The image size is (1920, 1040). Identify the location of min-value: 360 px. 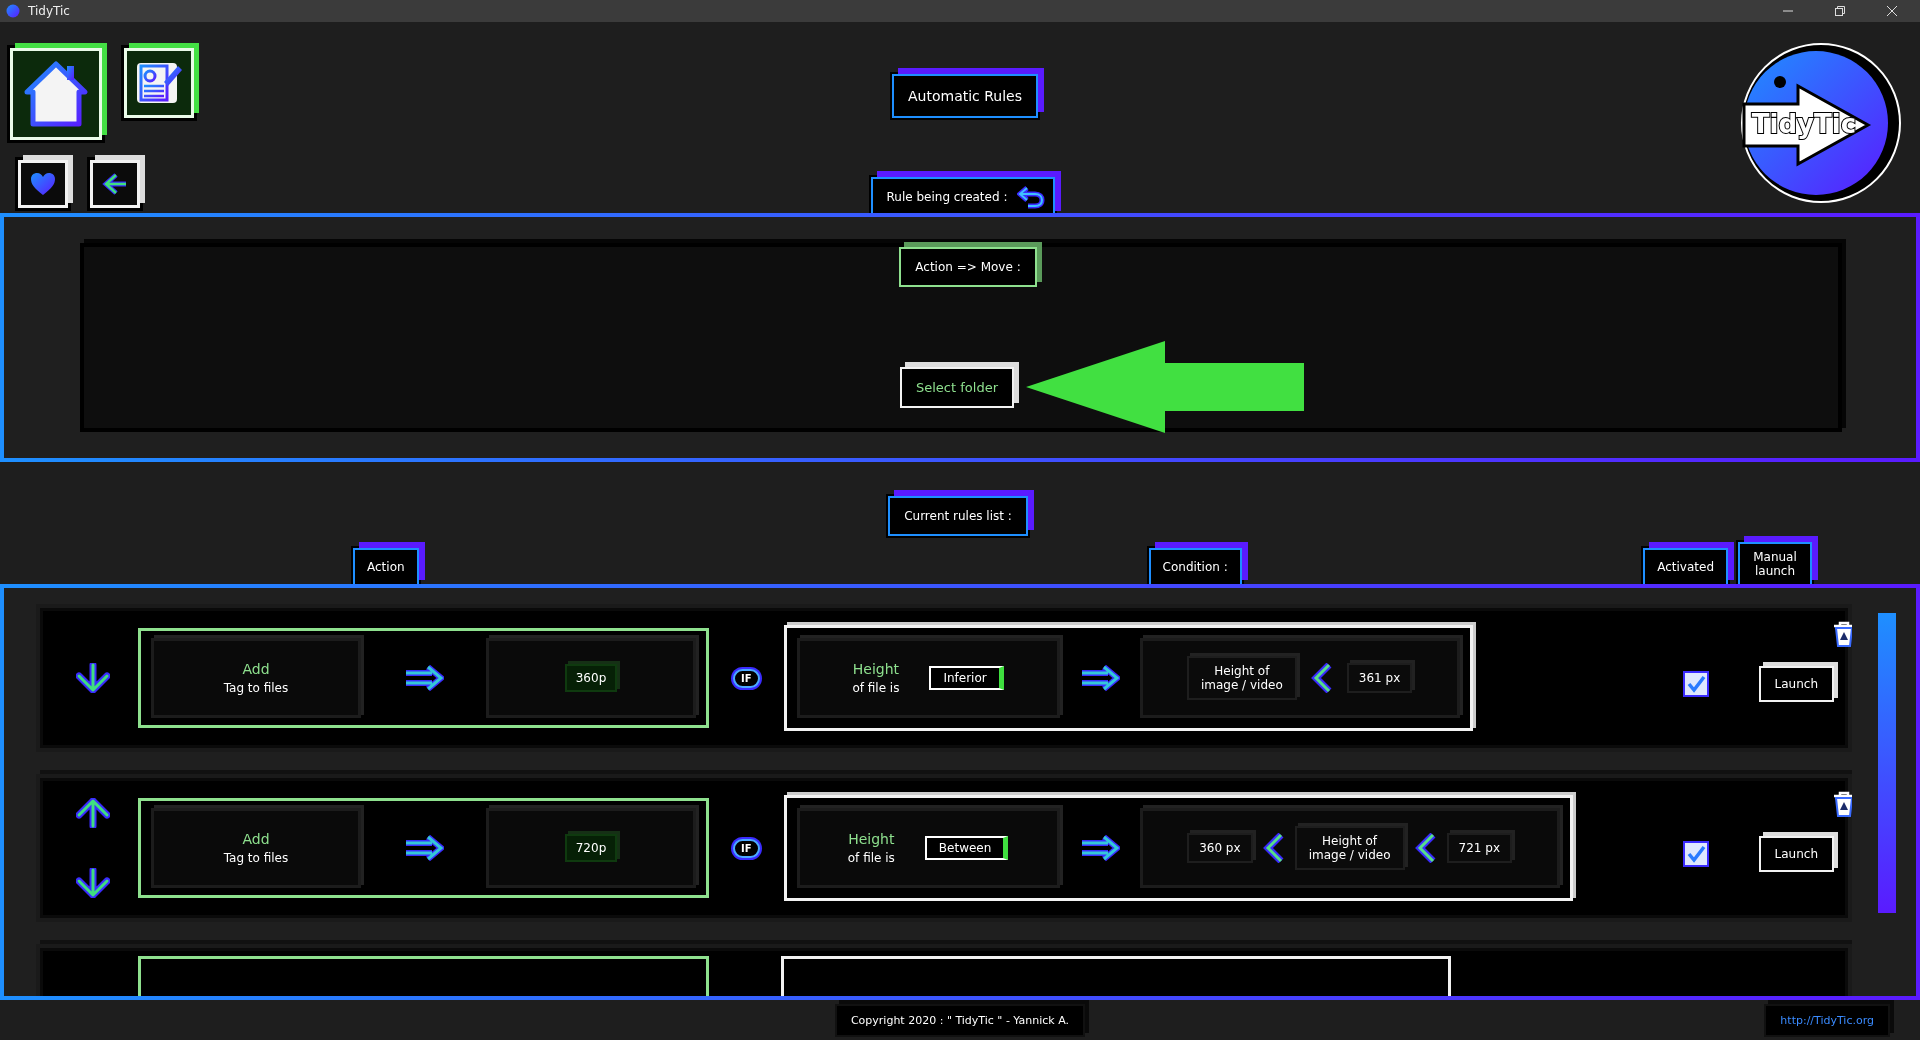
(1220, 848).